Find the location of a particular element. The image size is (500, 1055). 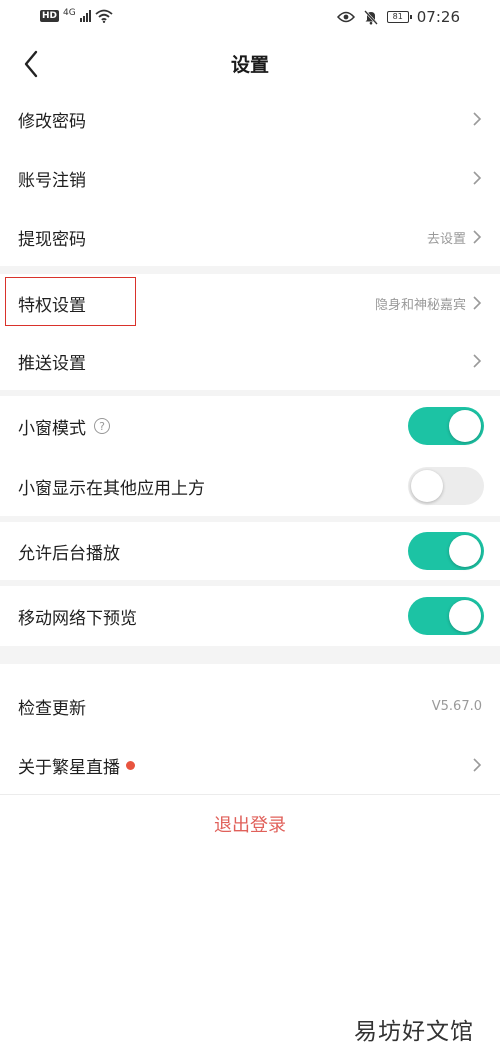

status-bar: HD 4G 81 07:26 is located at coordinates (250, 18).